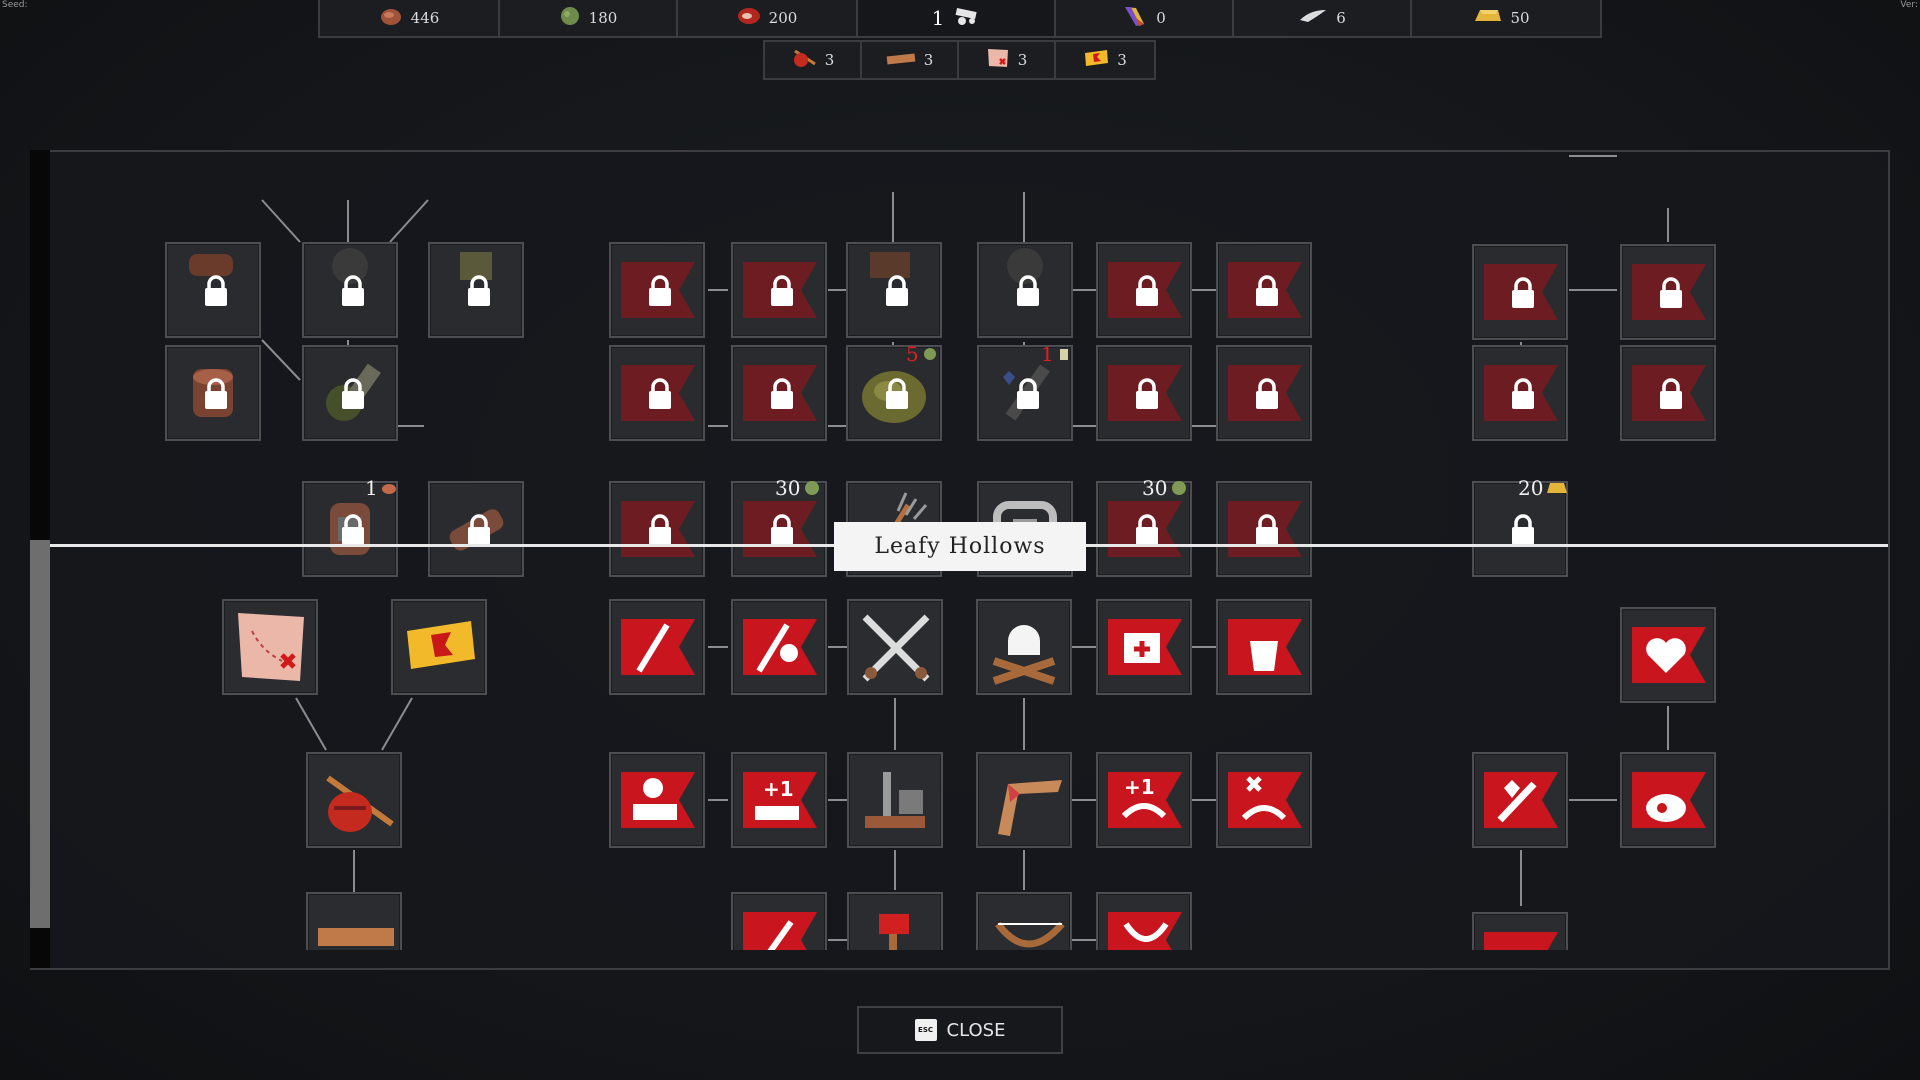 The height and width of the screenshot is (1080, 1920). Describe the element at coordinates (894, 290) in the screenshot. I see `skill-node-ore-icon` at that location.